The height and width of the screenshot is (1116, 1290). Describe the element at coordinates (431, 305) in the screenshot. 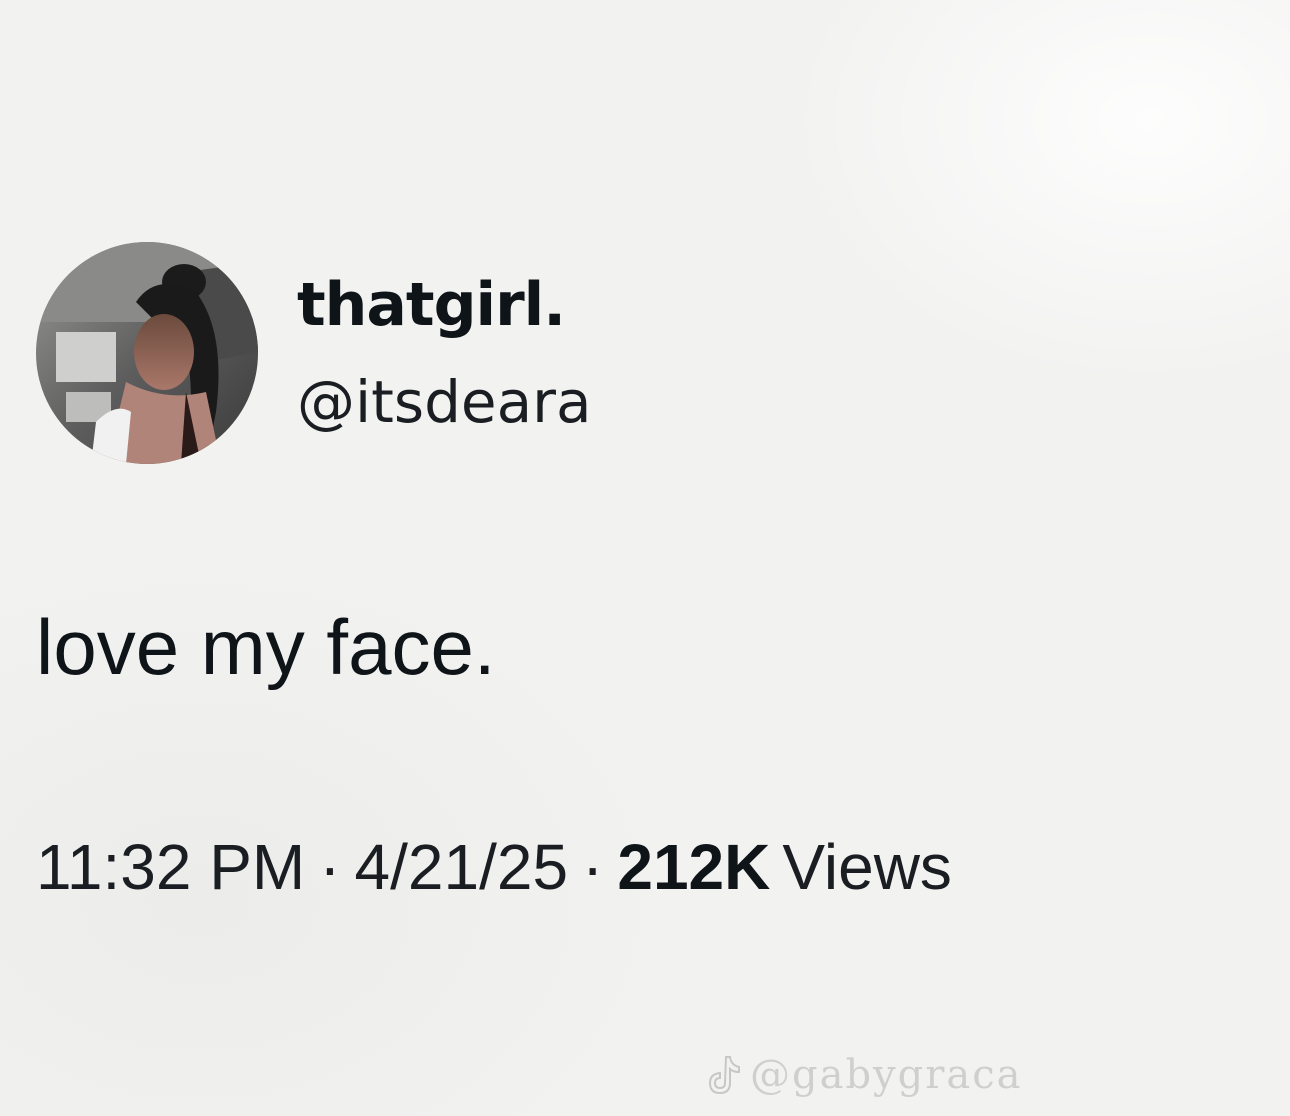

I see `display-name: thatgirl.` at that location.